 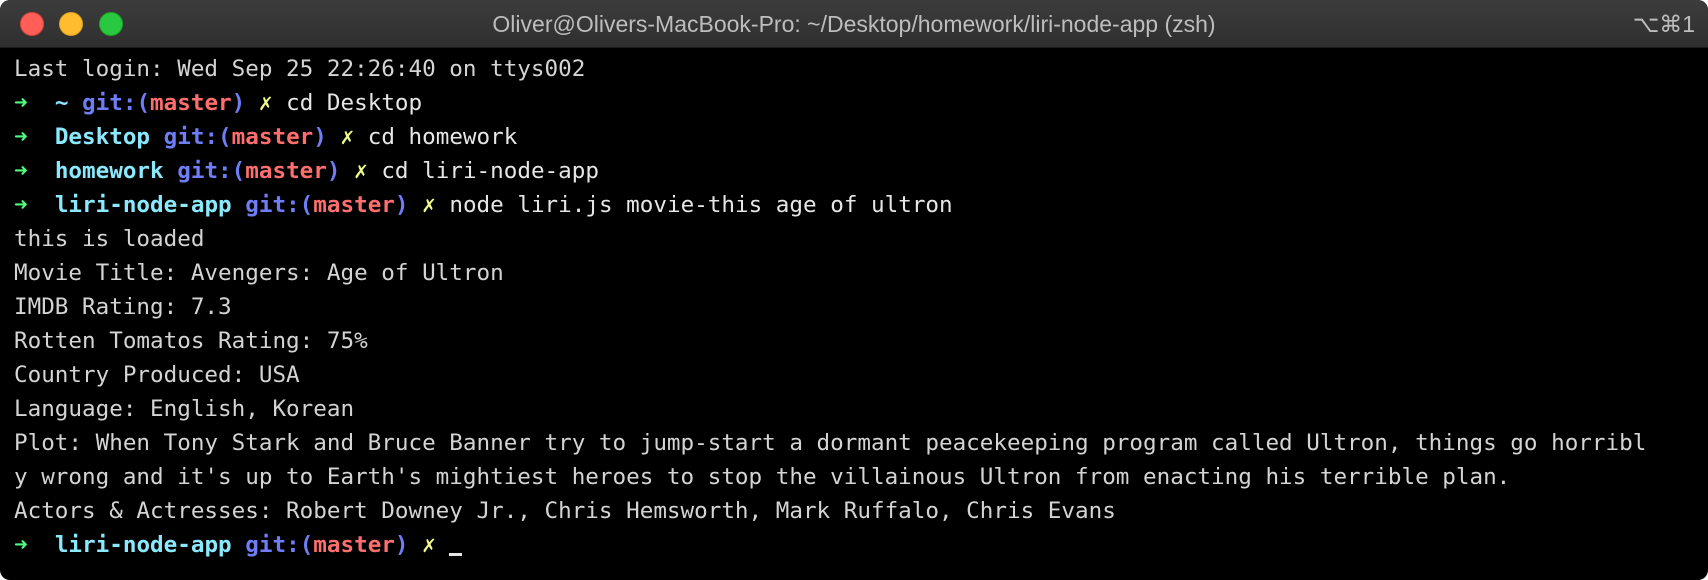 I want to click on prompt-directory: ~, so click(x=61, y=103).